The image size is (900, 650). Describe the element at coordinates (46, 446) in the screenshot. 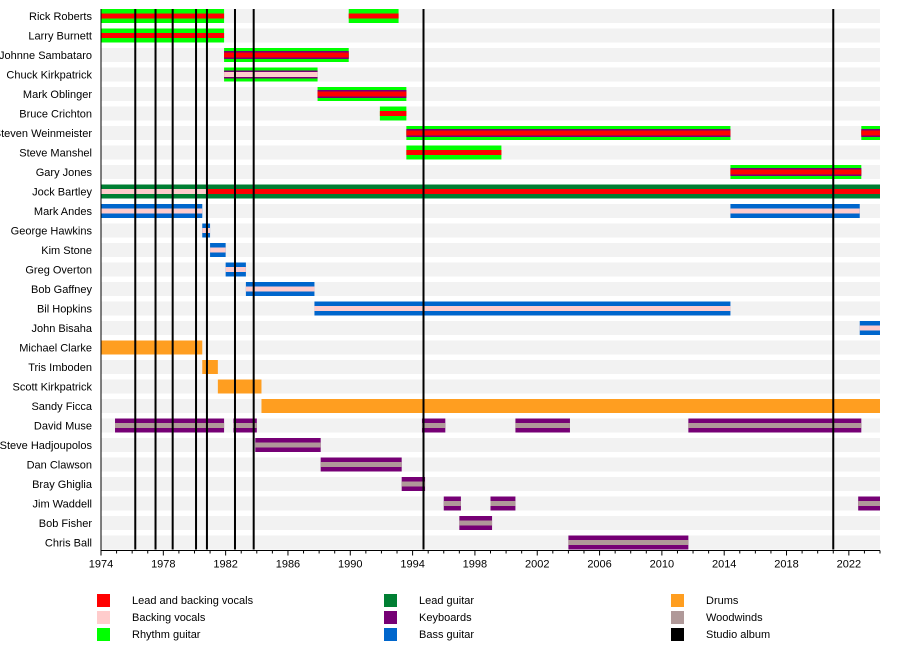

I see `member-name: Steve Hadjoupolos` at that location.